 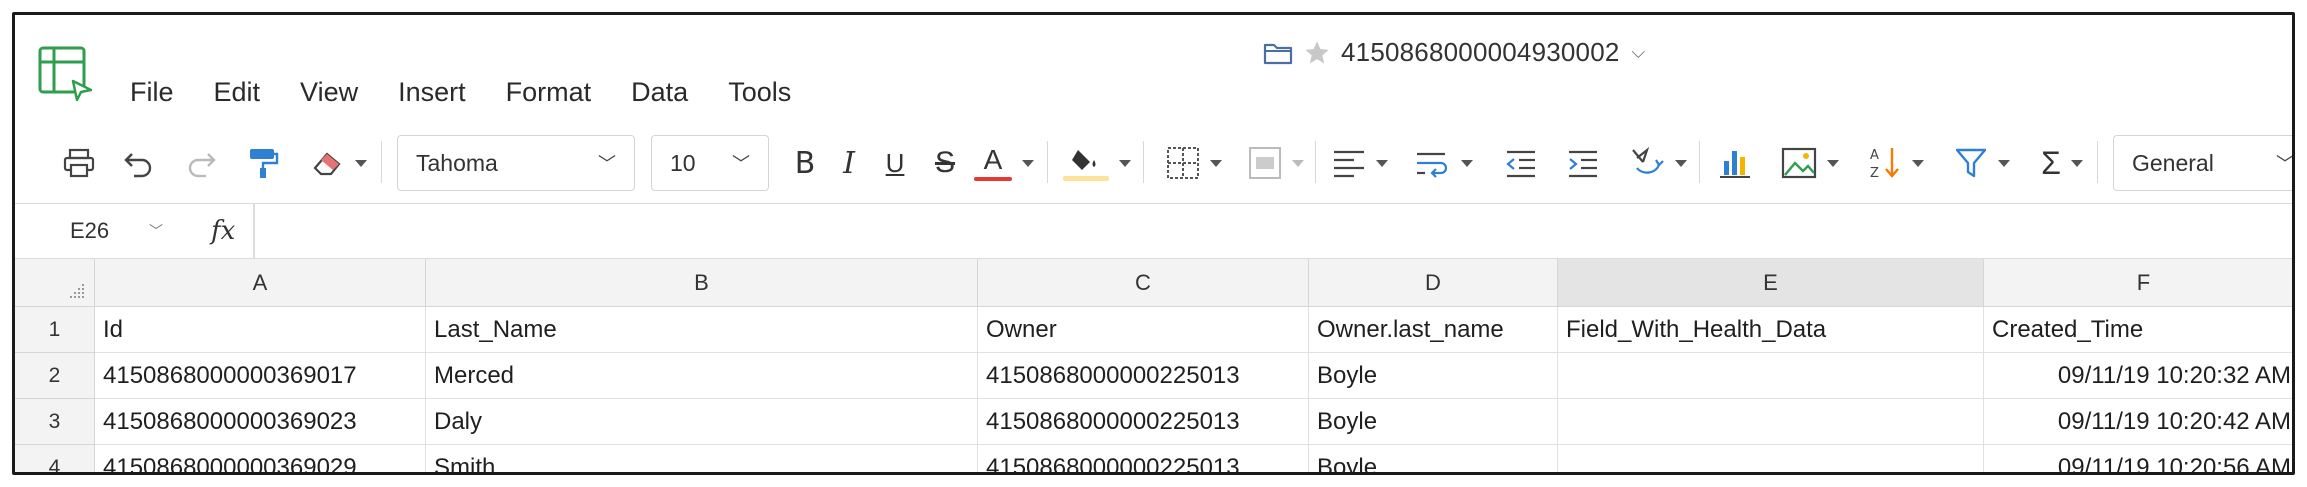 What do you see at coordinates (237, 92) in the screenshot?
I see `menu-edit: Edit` at bounding box center [237, 92].